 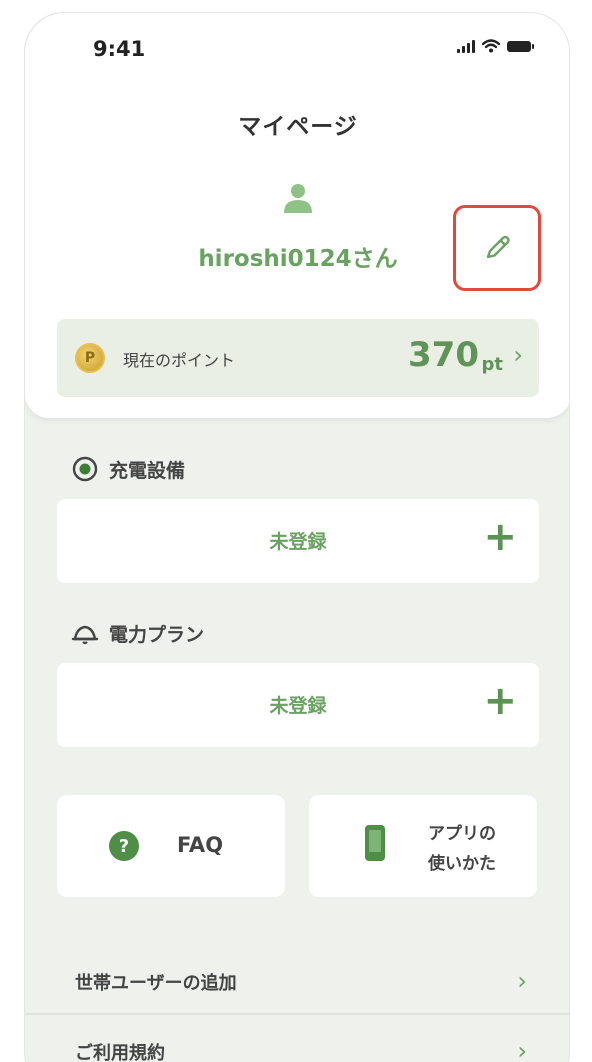 What do you see at coordinates (298, 358) in the screenshot?
I see `points-card: P 現在のポイント 370 pt ›` at bounding box center [298, 358].